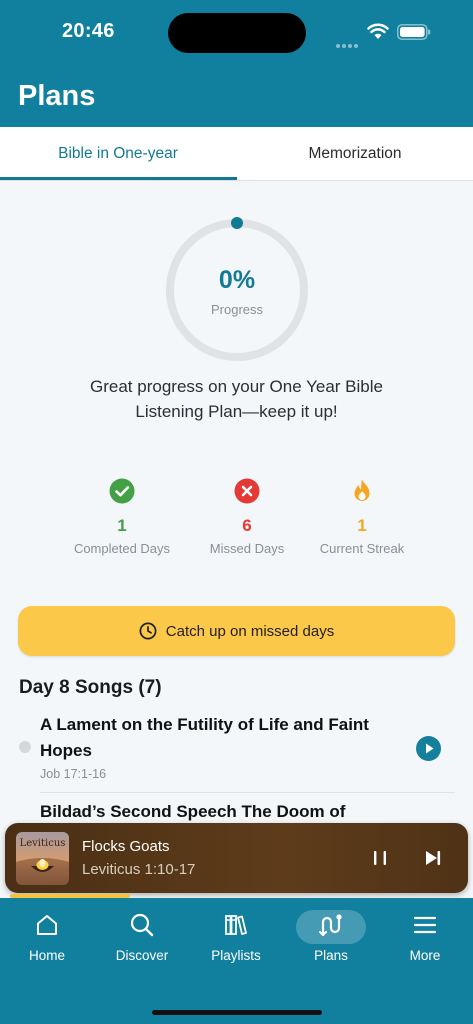 The image size is (473, 1024). What do you see at coordinates (362, 490) in the screenshot?
I see `flame-icon` at bounding box center [362, 490].